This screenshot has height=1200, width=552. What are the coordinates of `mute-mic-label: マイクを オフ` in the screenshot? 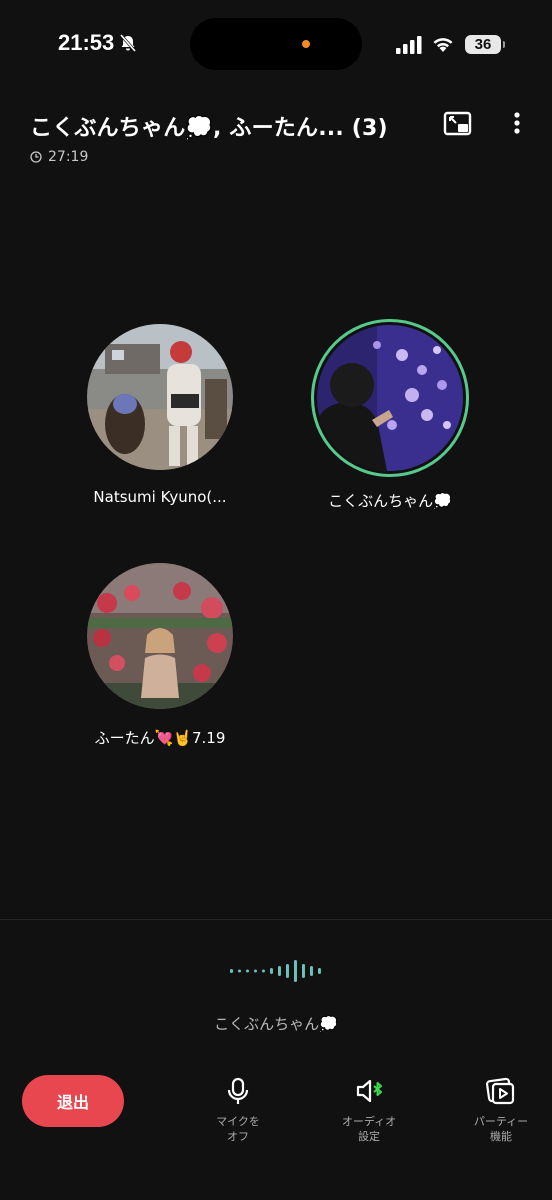 It's located at (238, 1129).